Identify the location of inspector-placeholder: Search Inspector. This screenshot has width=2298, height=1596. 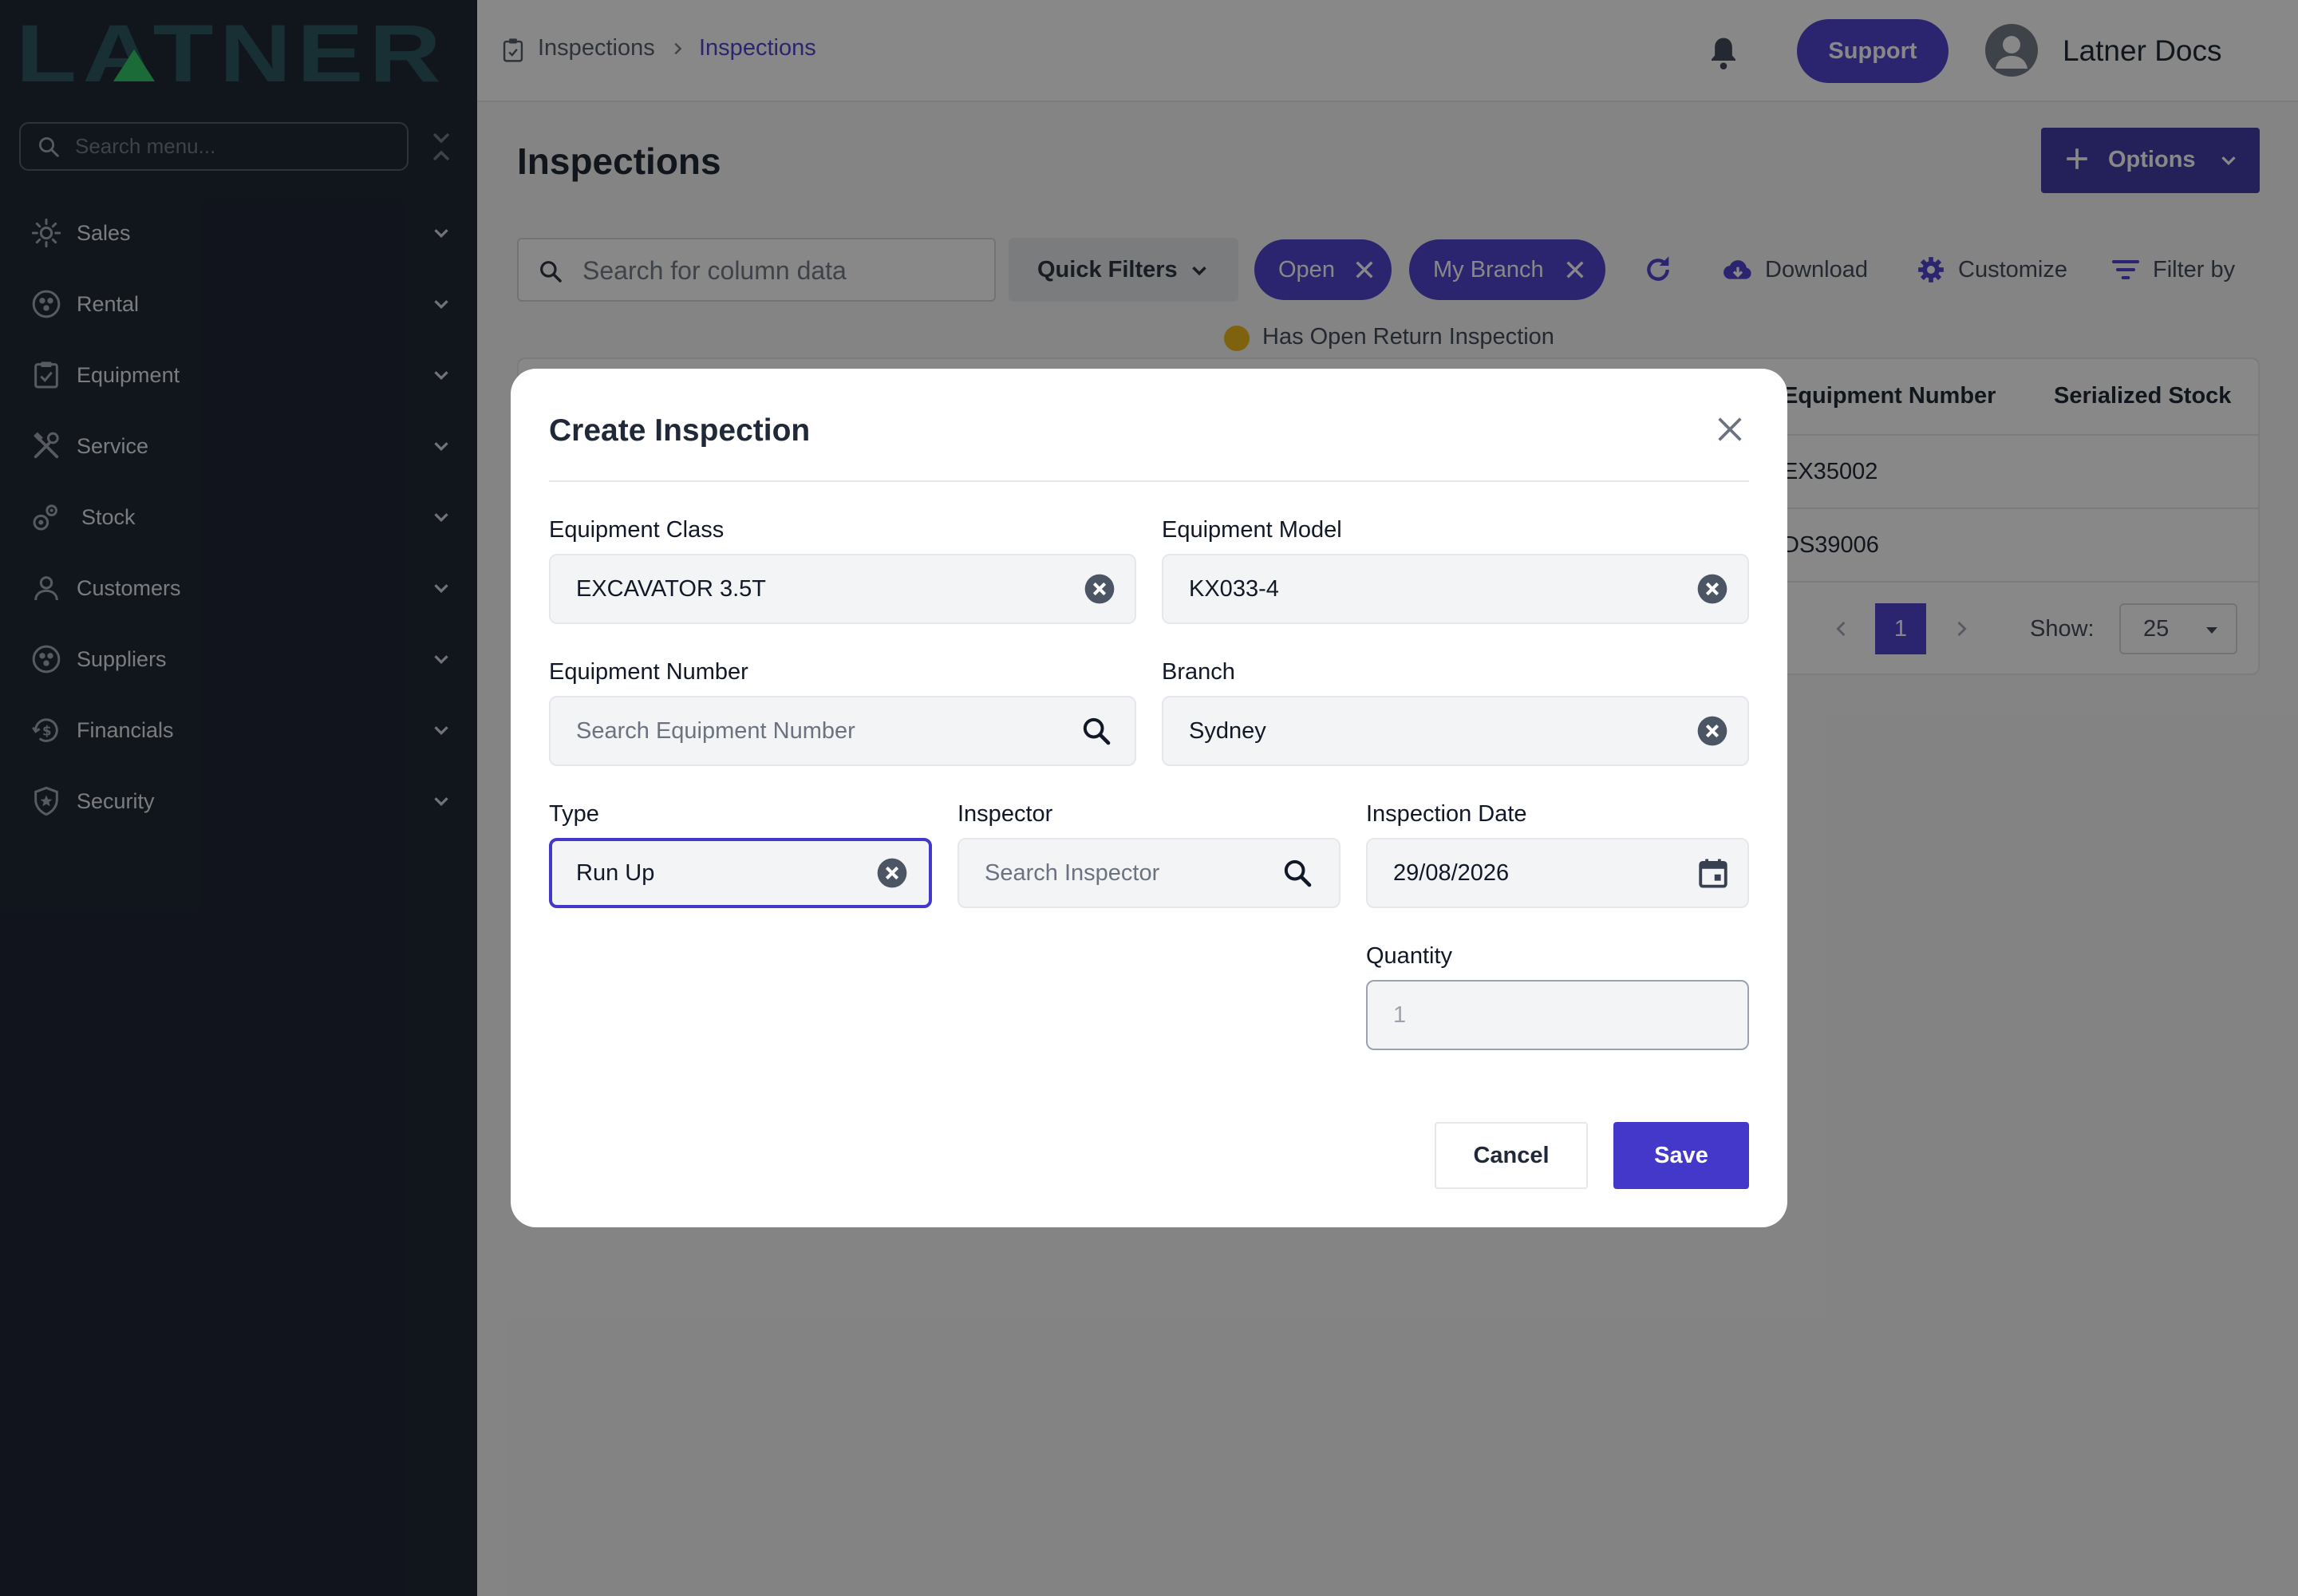
(1072, 873).